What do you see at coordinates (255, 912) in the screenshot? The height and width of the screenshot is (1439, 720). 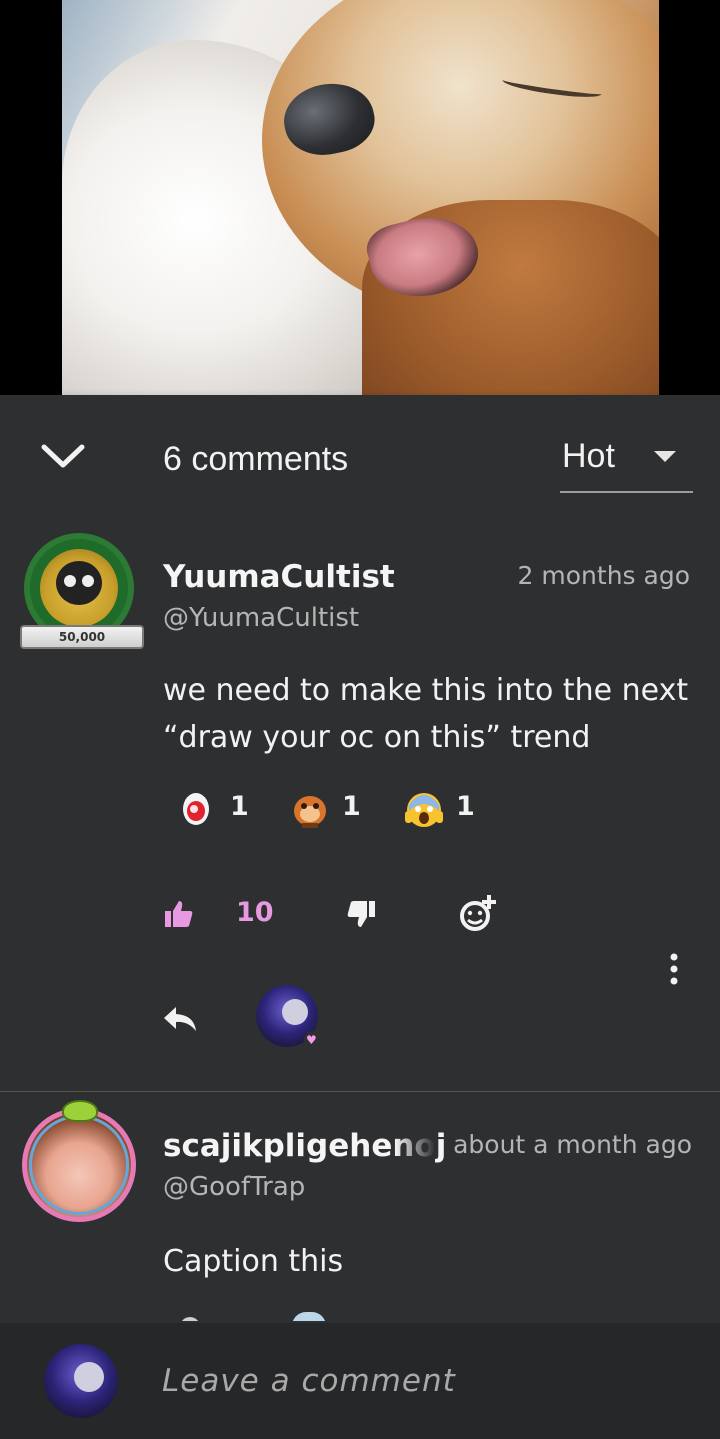 I see `like-count: 10` at bounding box center [255, 912].